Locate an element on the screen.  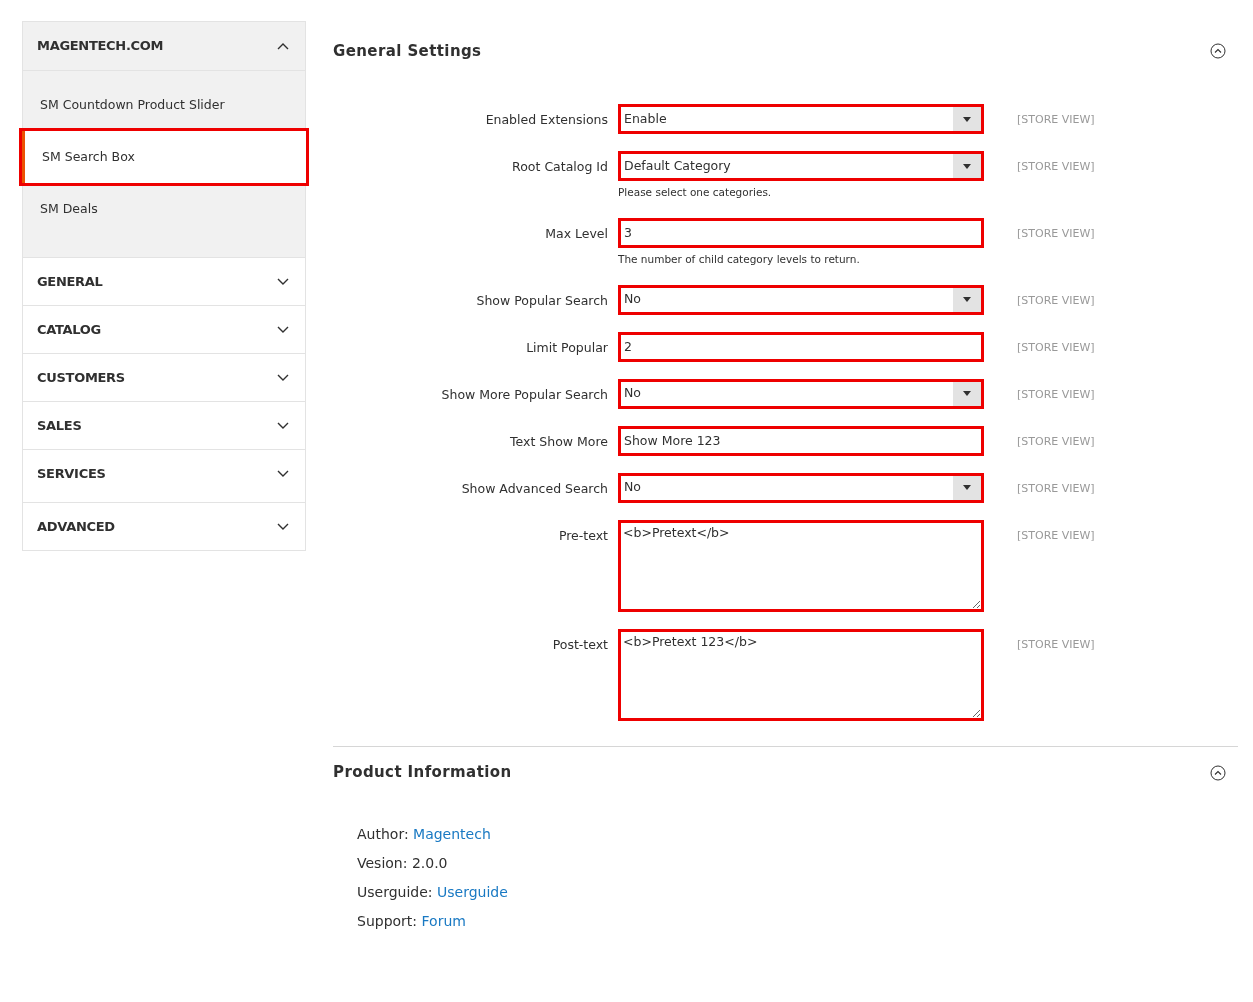
info-link: Userguide is located at coordinates (472, 891).